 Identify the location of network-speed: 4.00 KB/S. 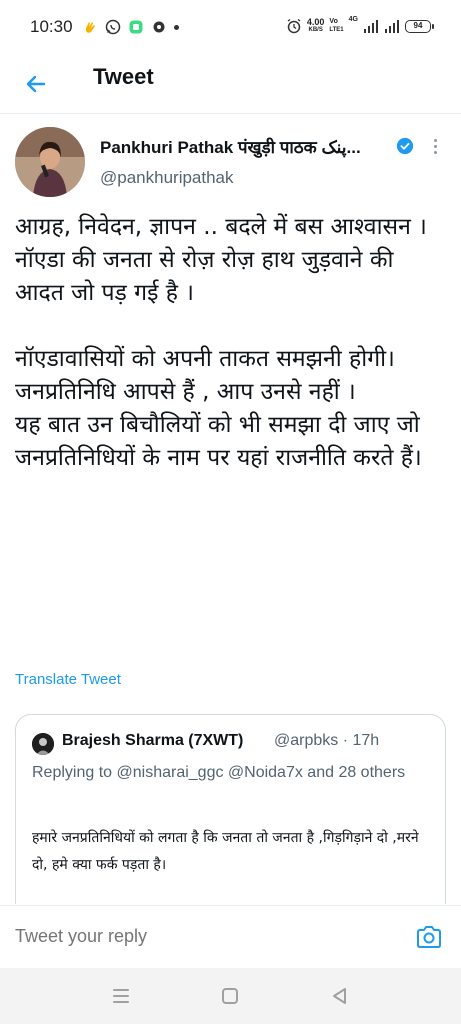
(316, 26).